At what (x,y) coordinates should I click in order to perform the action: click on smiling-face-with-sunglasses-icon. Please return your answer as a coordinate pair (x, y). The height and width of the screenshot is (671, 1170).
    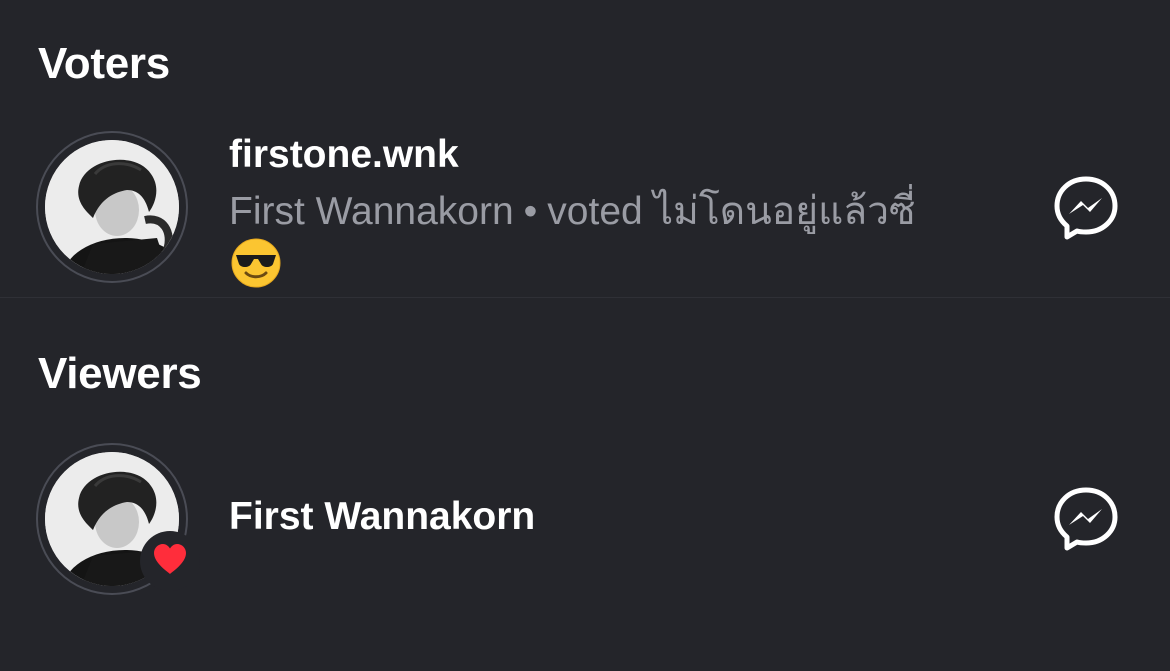
    Looking at the image, I should click on (256, 265).